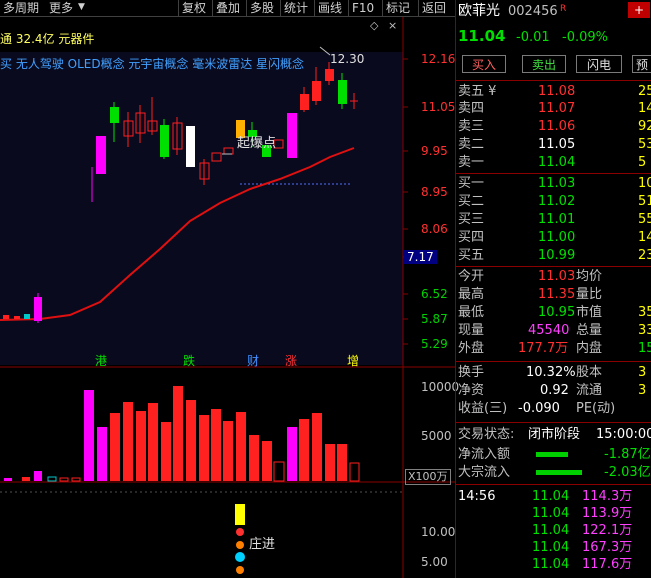 Image resolution: width=651 pixels, height=578 pixels. What do you see at coordinates (607, 547) in the screenshot?
I see `tick-vol: 167.3万` at bounding box center [607, 547].